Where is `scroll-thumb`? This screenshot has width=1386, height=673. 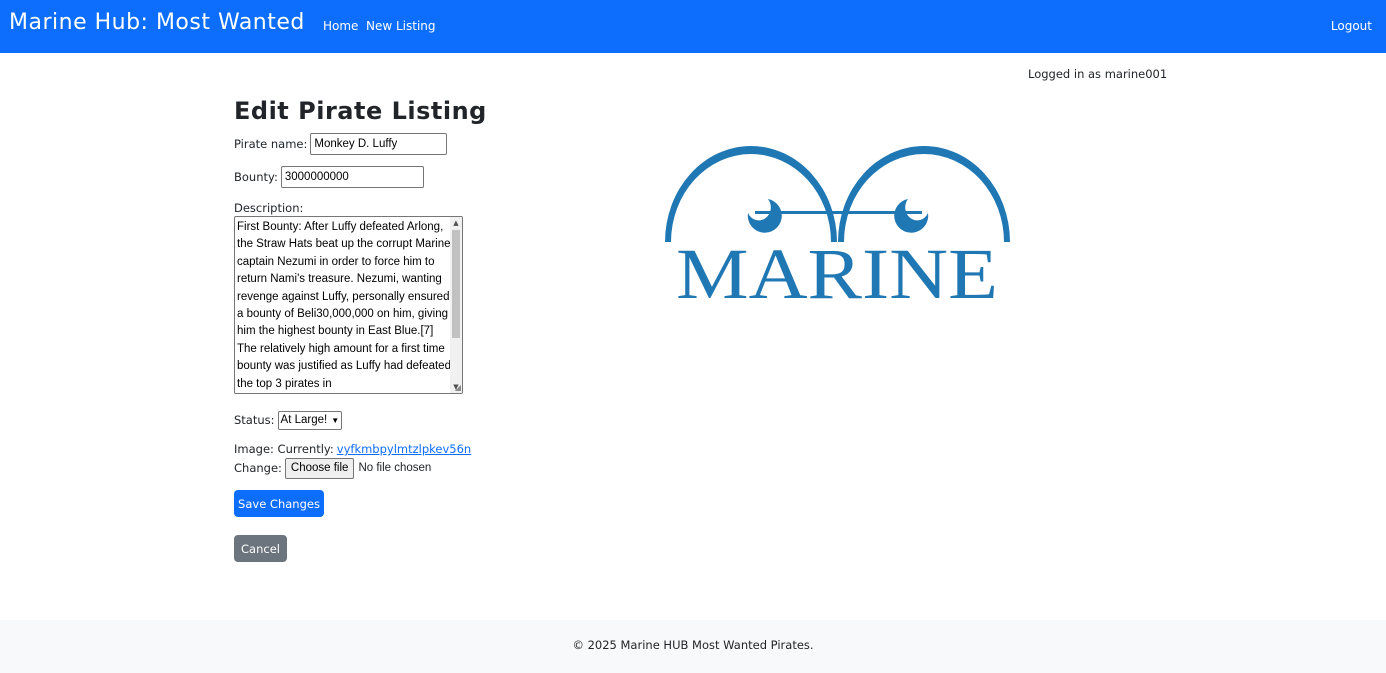 scroll-thumb is located at coordinates (456, 284).